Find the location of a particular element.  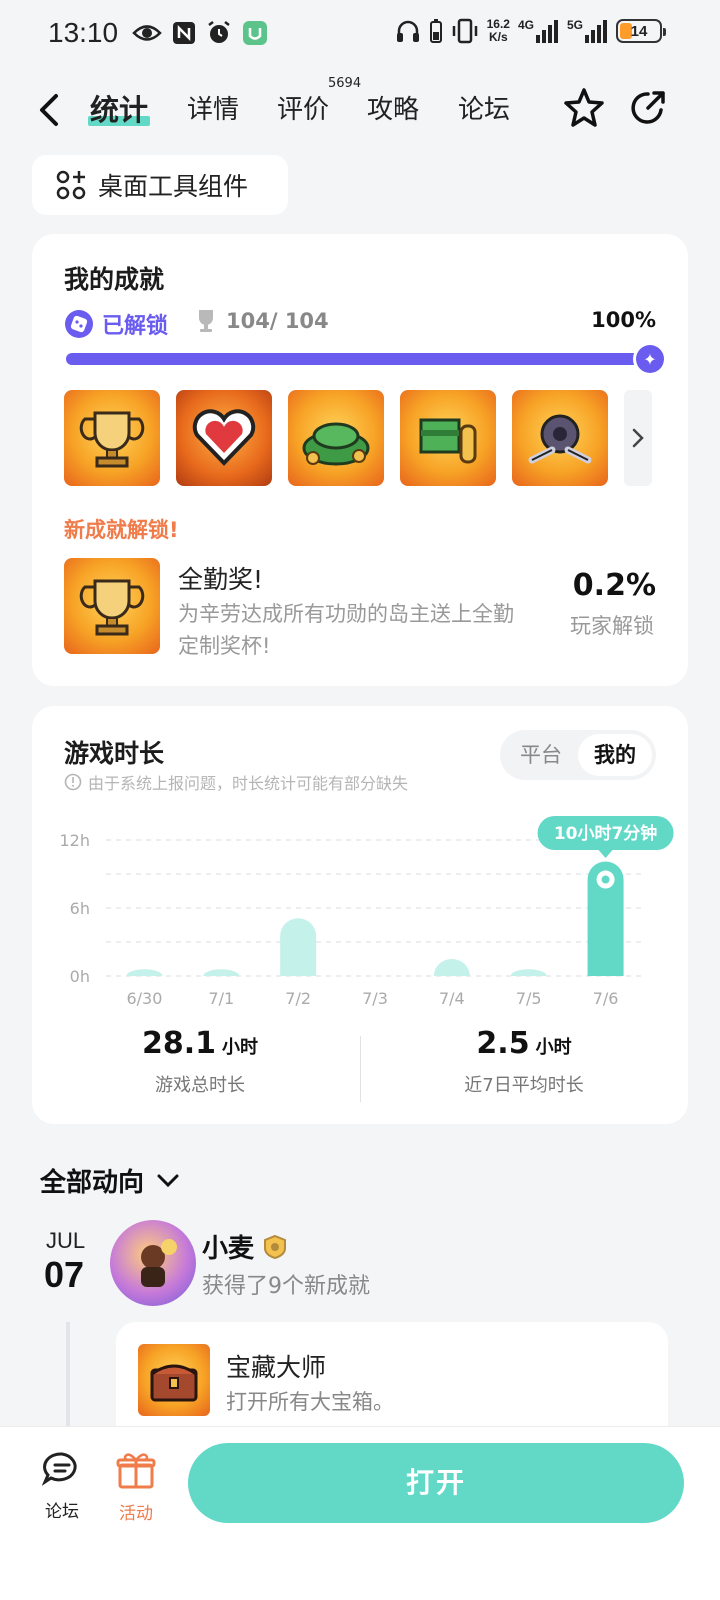

trophy-badge-icon is located at coordinates (112, 439).